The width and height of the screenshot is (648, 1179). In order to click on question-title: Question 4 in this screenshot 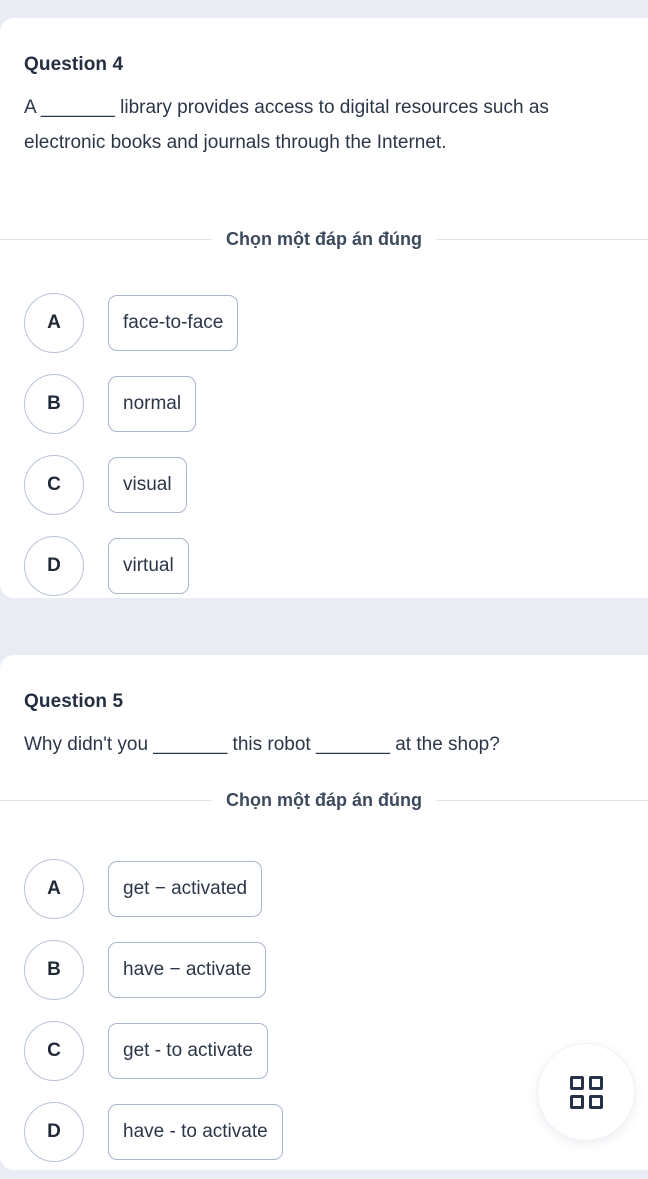, I will do `click(74, 64)`.